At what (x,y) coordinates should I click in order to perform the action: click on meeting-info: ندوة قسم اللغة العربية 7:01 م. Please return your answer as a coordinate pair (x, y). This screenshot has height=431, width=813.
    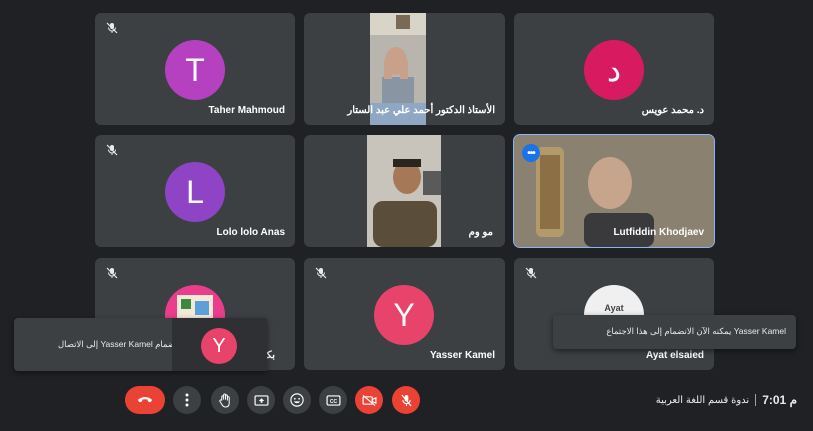
    Looking at the image, I should click on (726, 400).